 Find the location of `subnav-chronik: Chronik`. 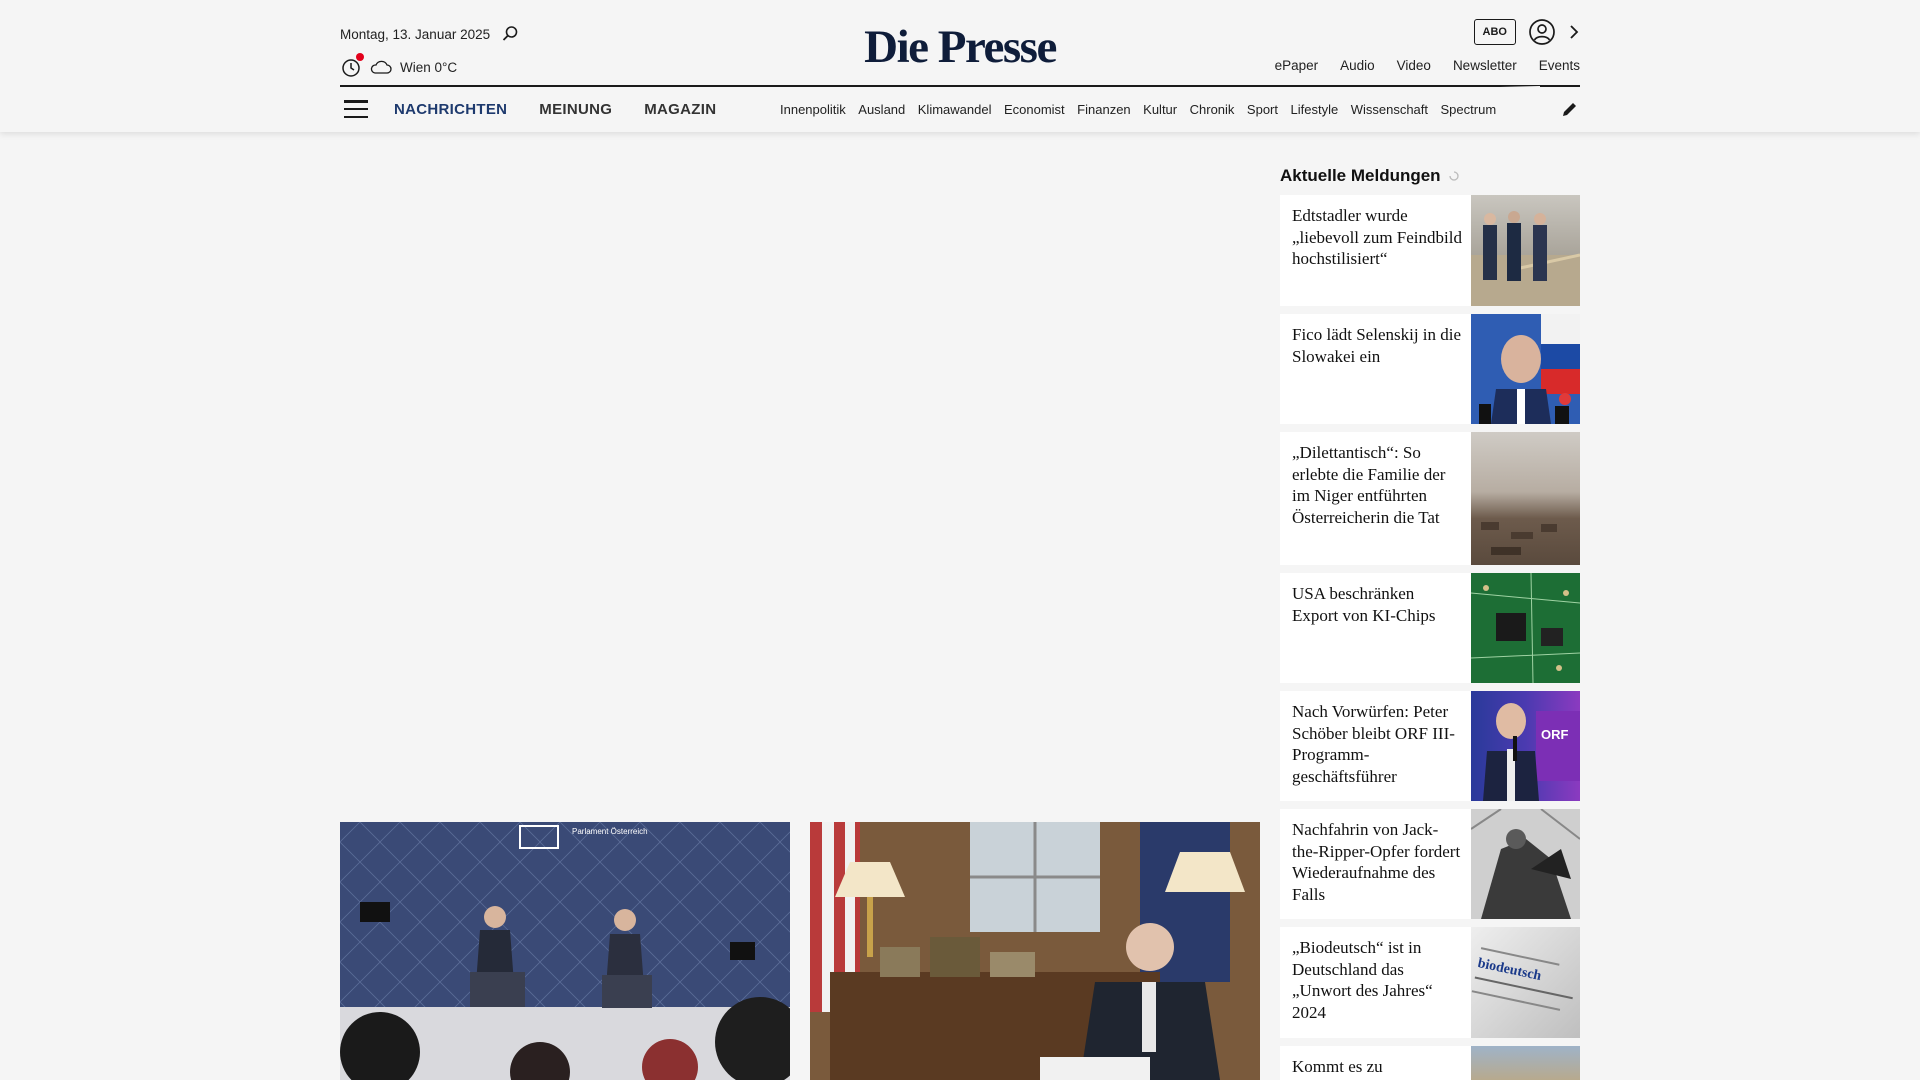

subnav-chronik: Chronik is located at coordinates (1212, 109).